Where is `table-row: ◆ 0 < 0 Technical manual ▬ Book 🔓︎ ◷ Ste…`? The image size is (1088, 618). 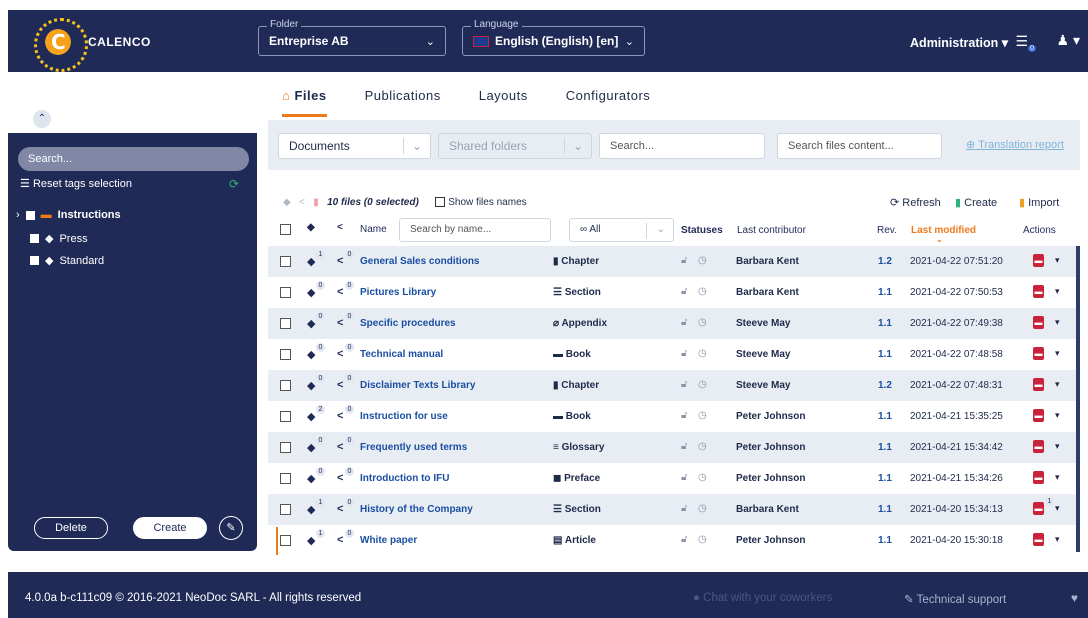 table-row: ◆ 0 < 0 Technical manual ▬ Book 🔓︎ ◷ Ste… is located at coordinates (672, 354).